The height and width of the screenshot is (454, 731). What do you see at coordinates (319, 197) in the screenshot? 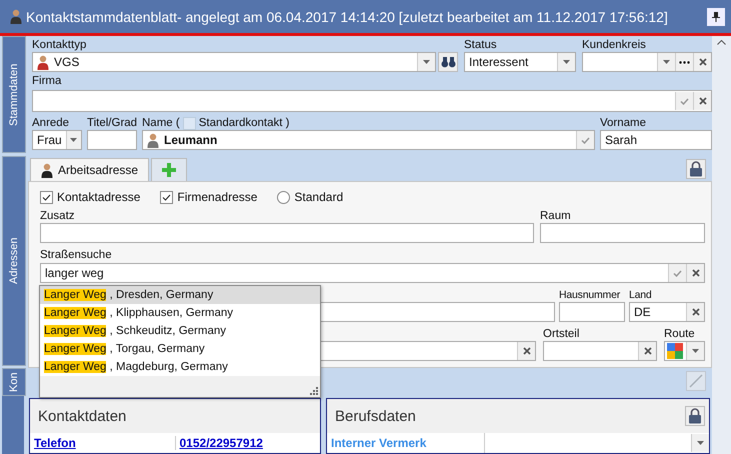
I see `option-label: Standard` at bounding box center [319, 197].